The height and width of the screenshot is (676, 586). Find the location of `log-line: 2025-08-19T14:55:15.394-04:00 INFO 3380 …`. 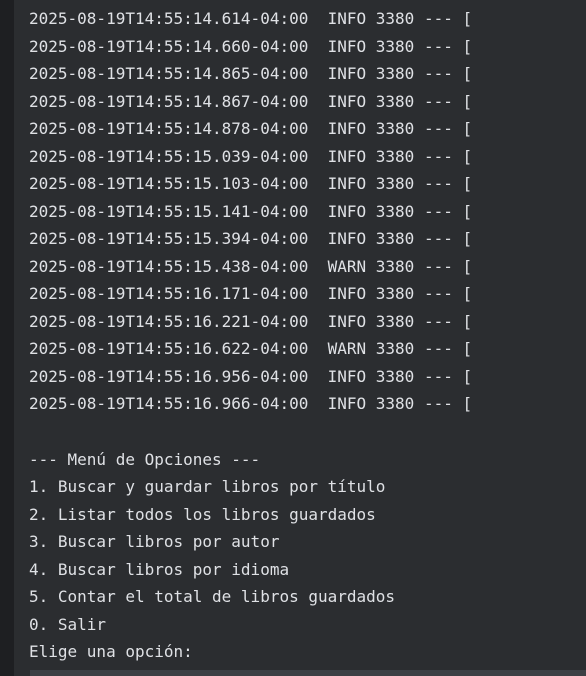

log-line: 2025-08-19T14:55:15.394-04:00 INFO 3380 … is located at coordinates (251, 238).